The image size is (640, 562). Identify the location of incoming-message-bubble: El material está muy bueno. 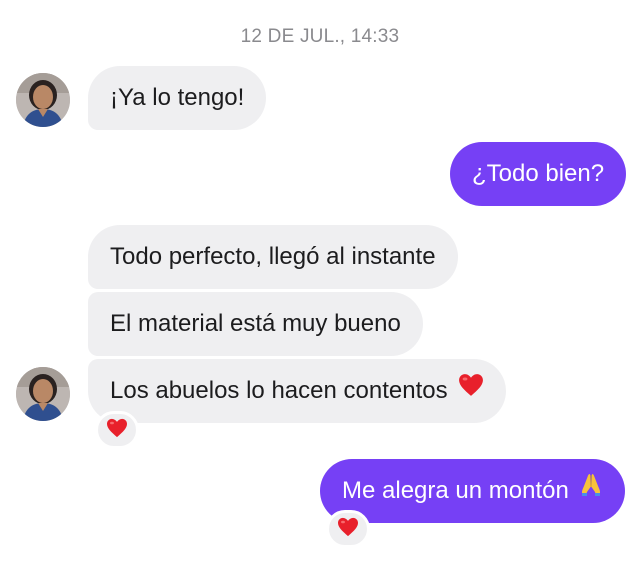
(255, 324).